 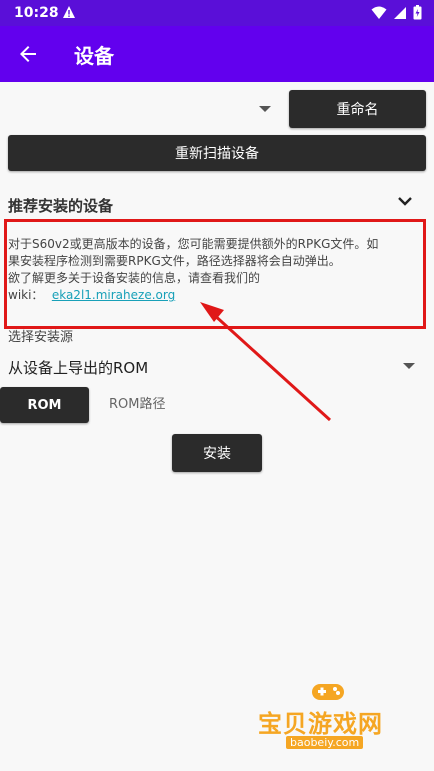 What do you see at coordinates (405, 201) in the screenshot?
I see `chevron-down-icon` at bounding box center [405, 201].